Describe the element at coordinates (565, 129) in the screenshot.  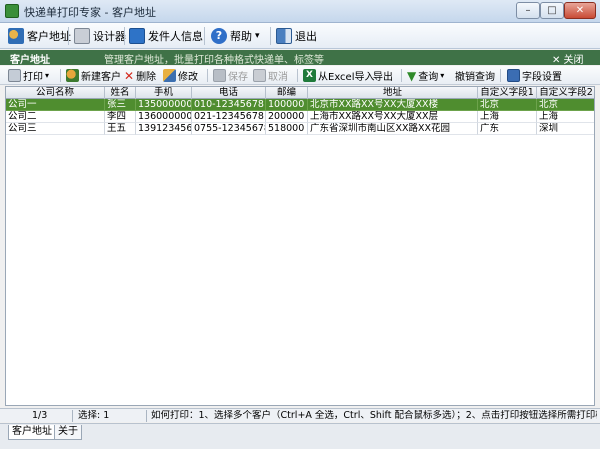
I see `cell-custom2: 深圳` at that location.